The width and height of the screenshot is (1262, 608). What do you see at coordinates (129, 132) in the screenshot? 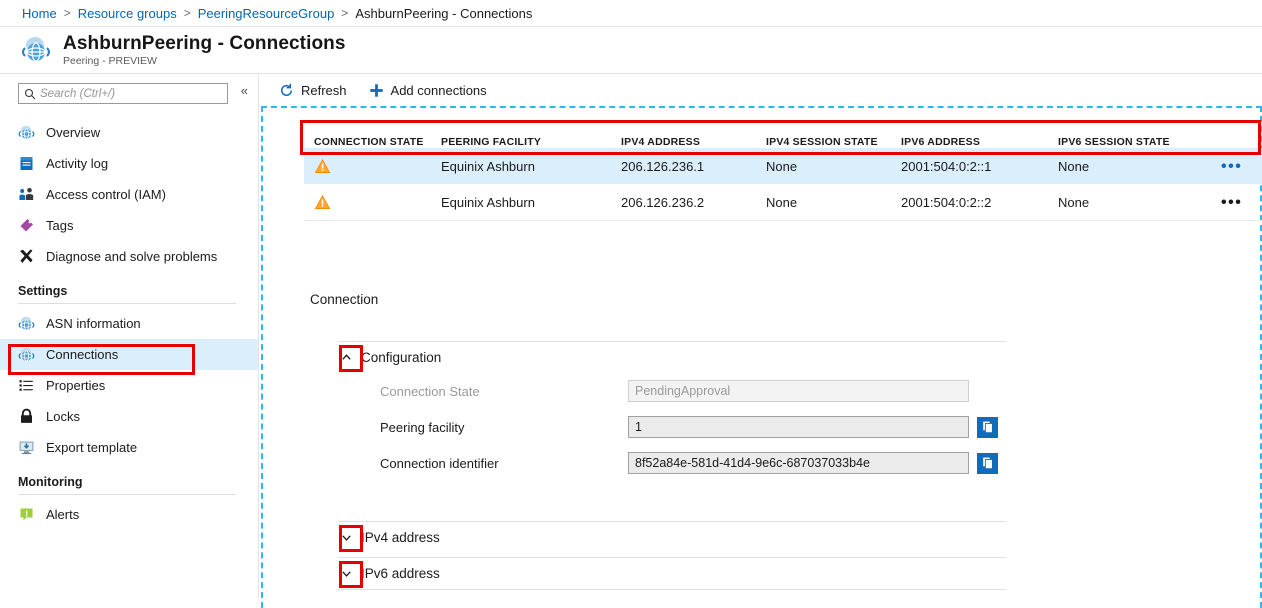
I see `sidebar-item-overview: Overview` at bounding box center [129, 132].